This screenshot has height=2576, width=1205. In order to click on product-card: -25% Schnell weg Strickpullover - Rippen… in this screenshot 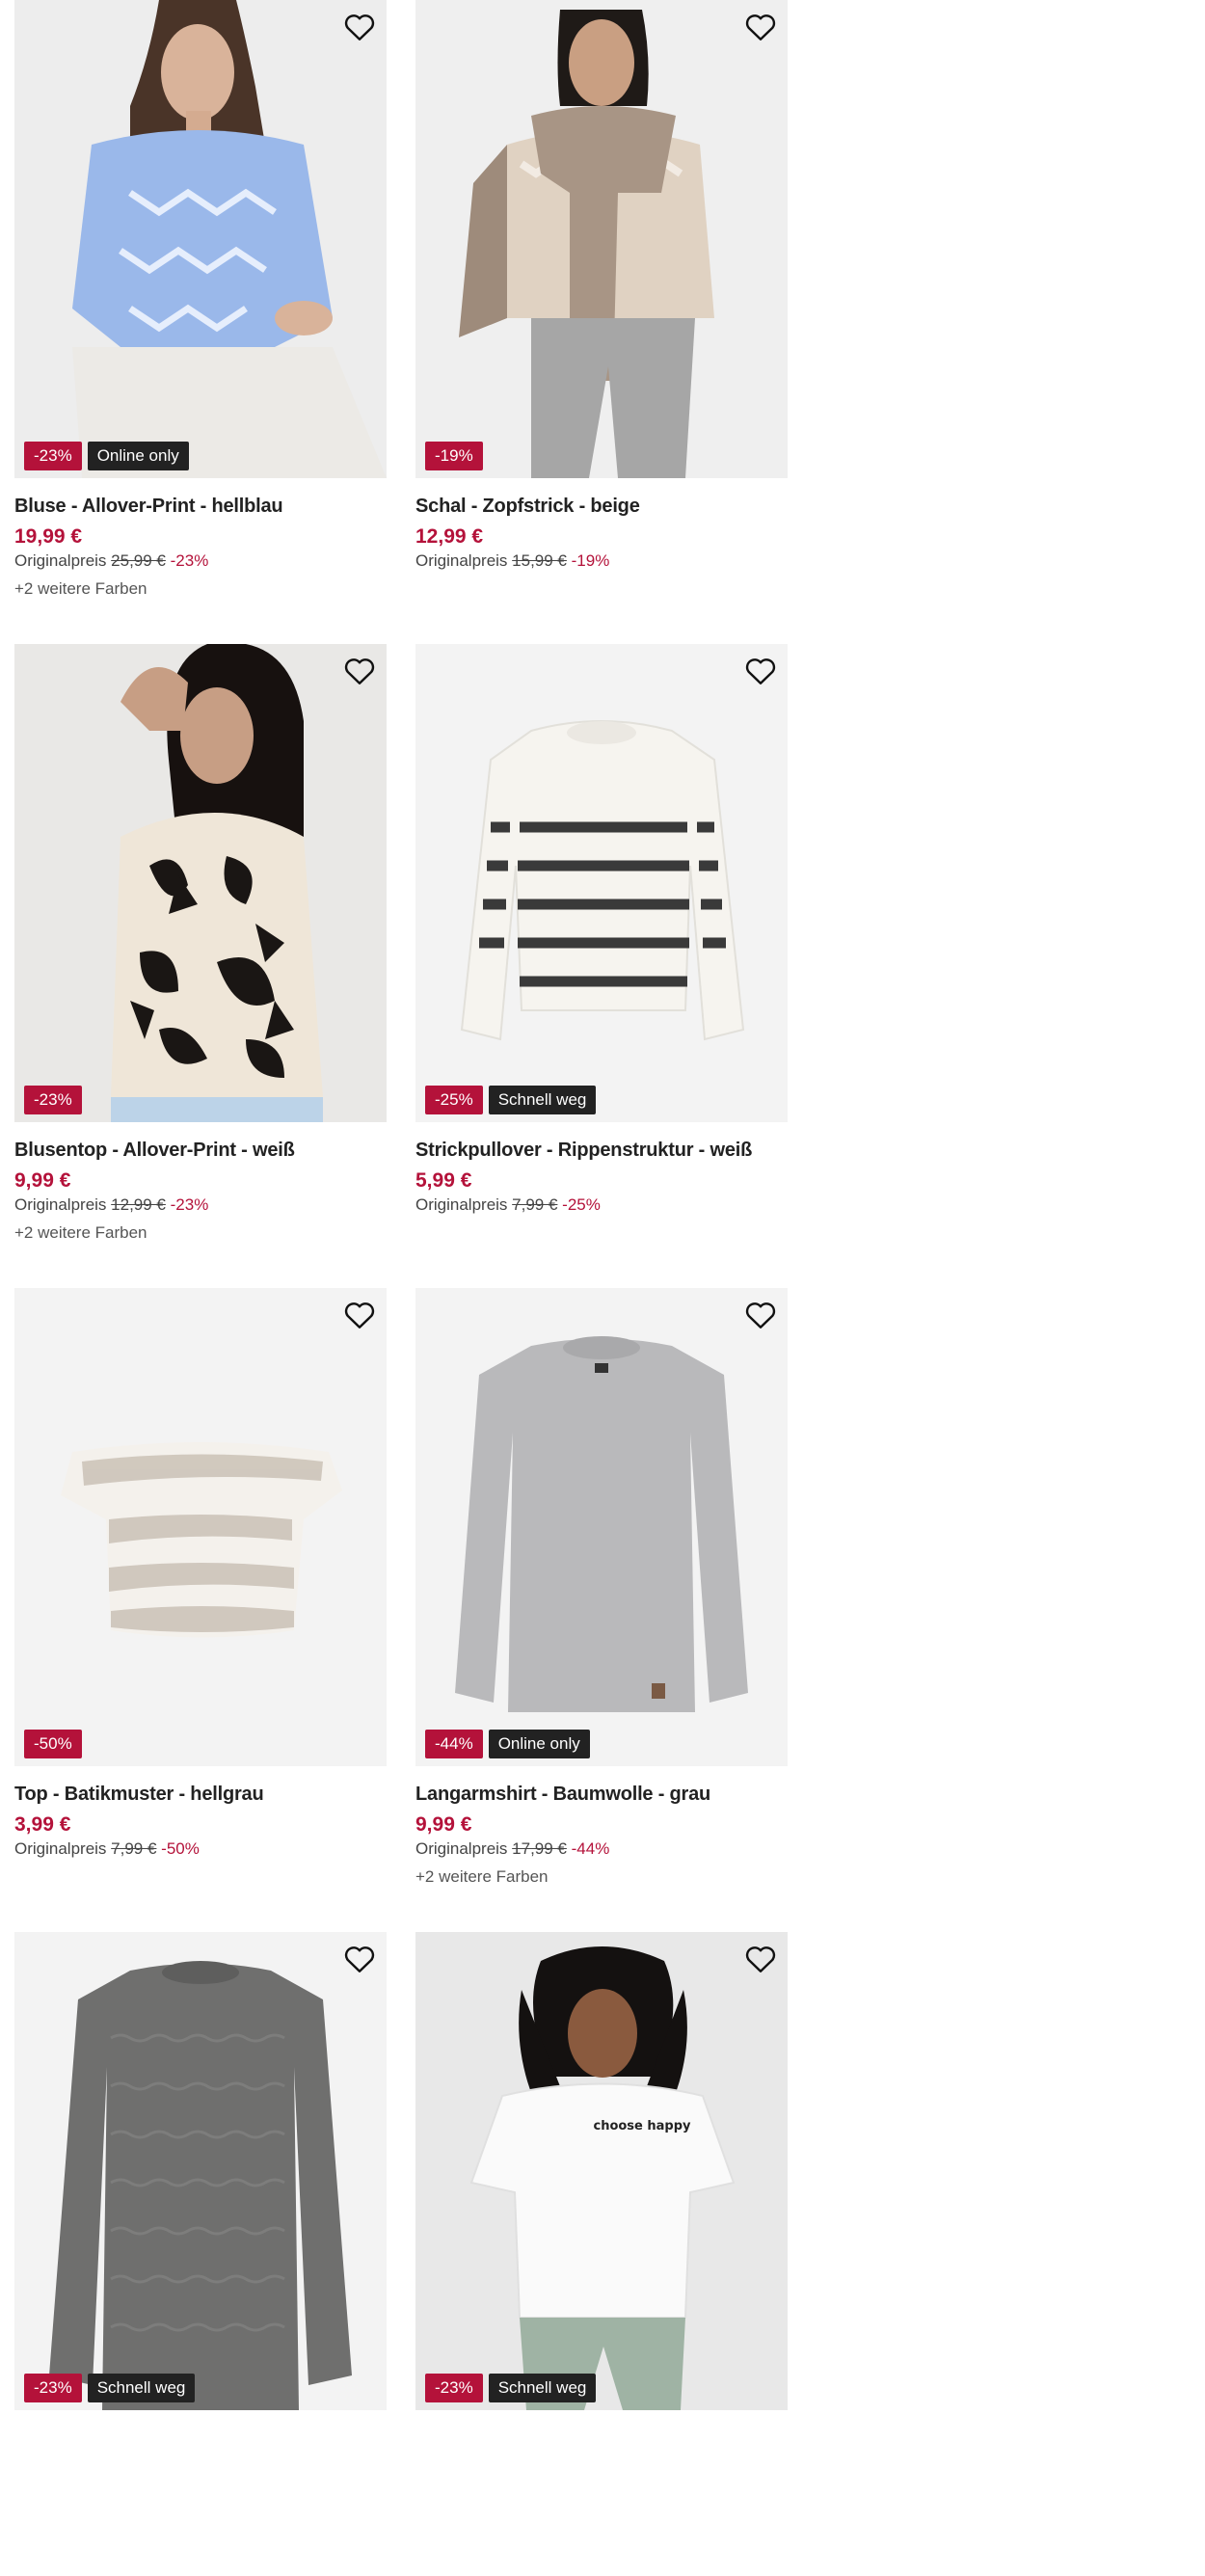, I will do `click(601, 966)`.